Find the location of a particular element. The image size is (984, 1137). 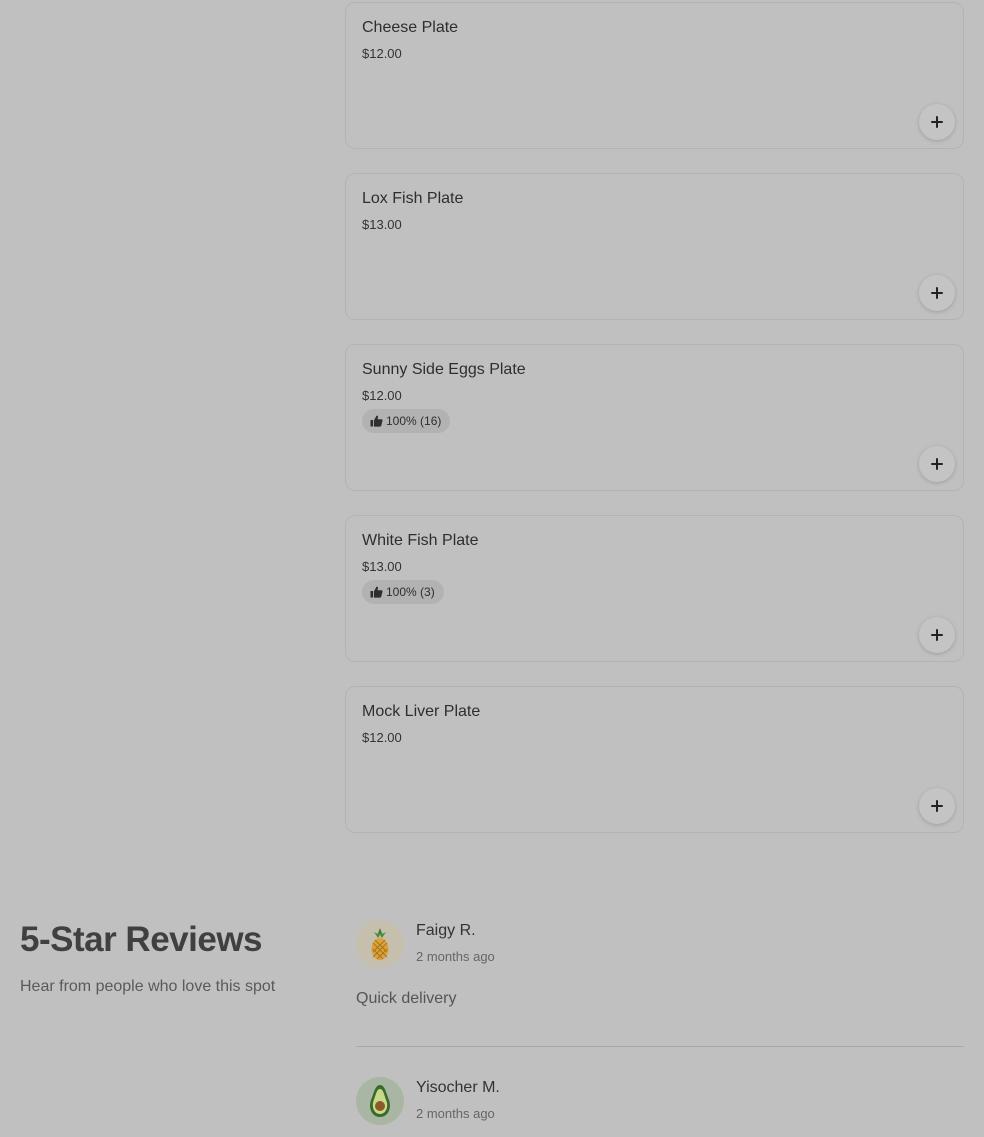

menu-item-name: Cheese Plate is located at coordinates (410, 27).